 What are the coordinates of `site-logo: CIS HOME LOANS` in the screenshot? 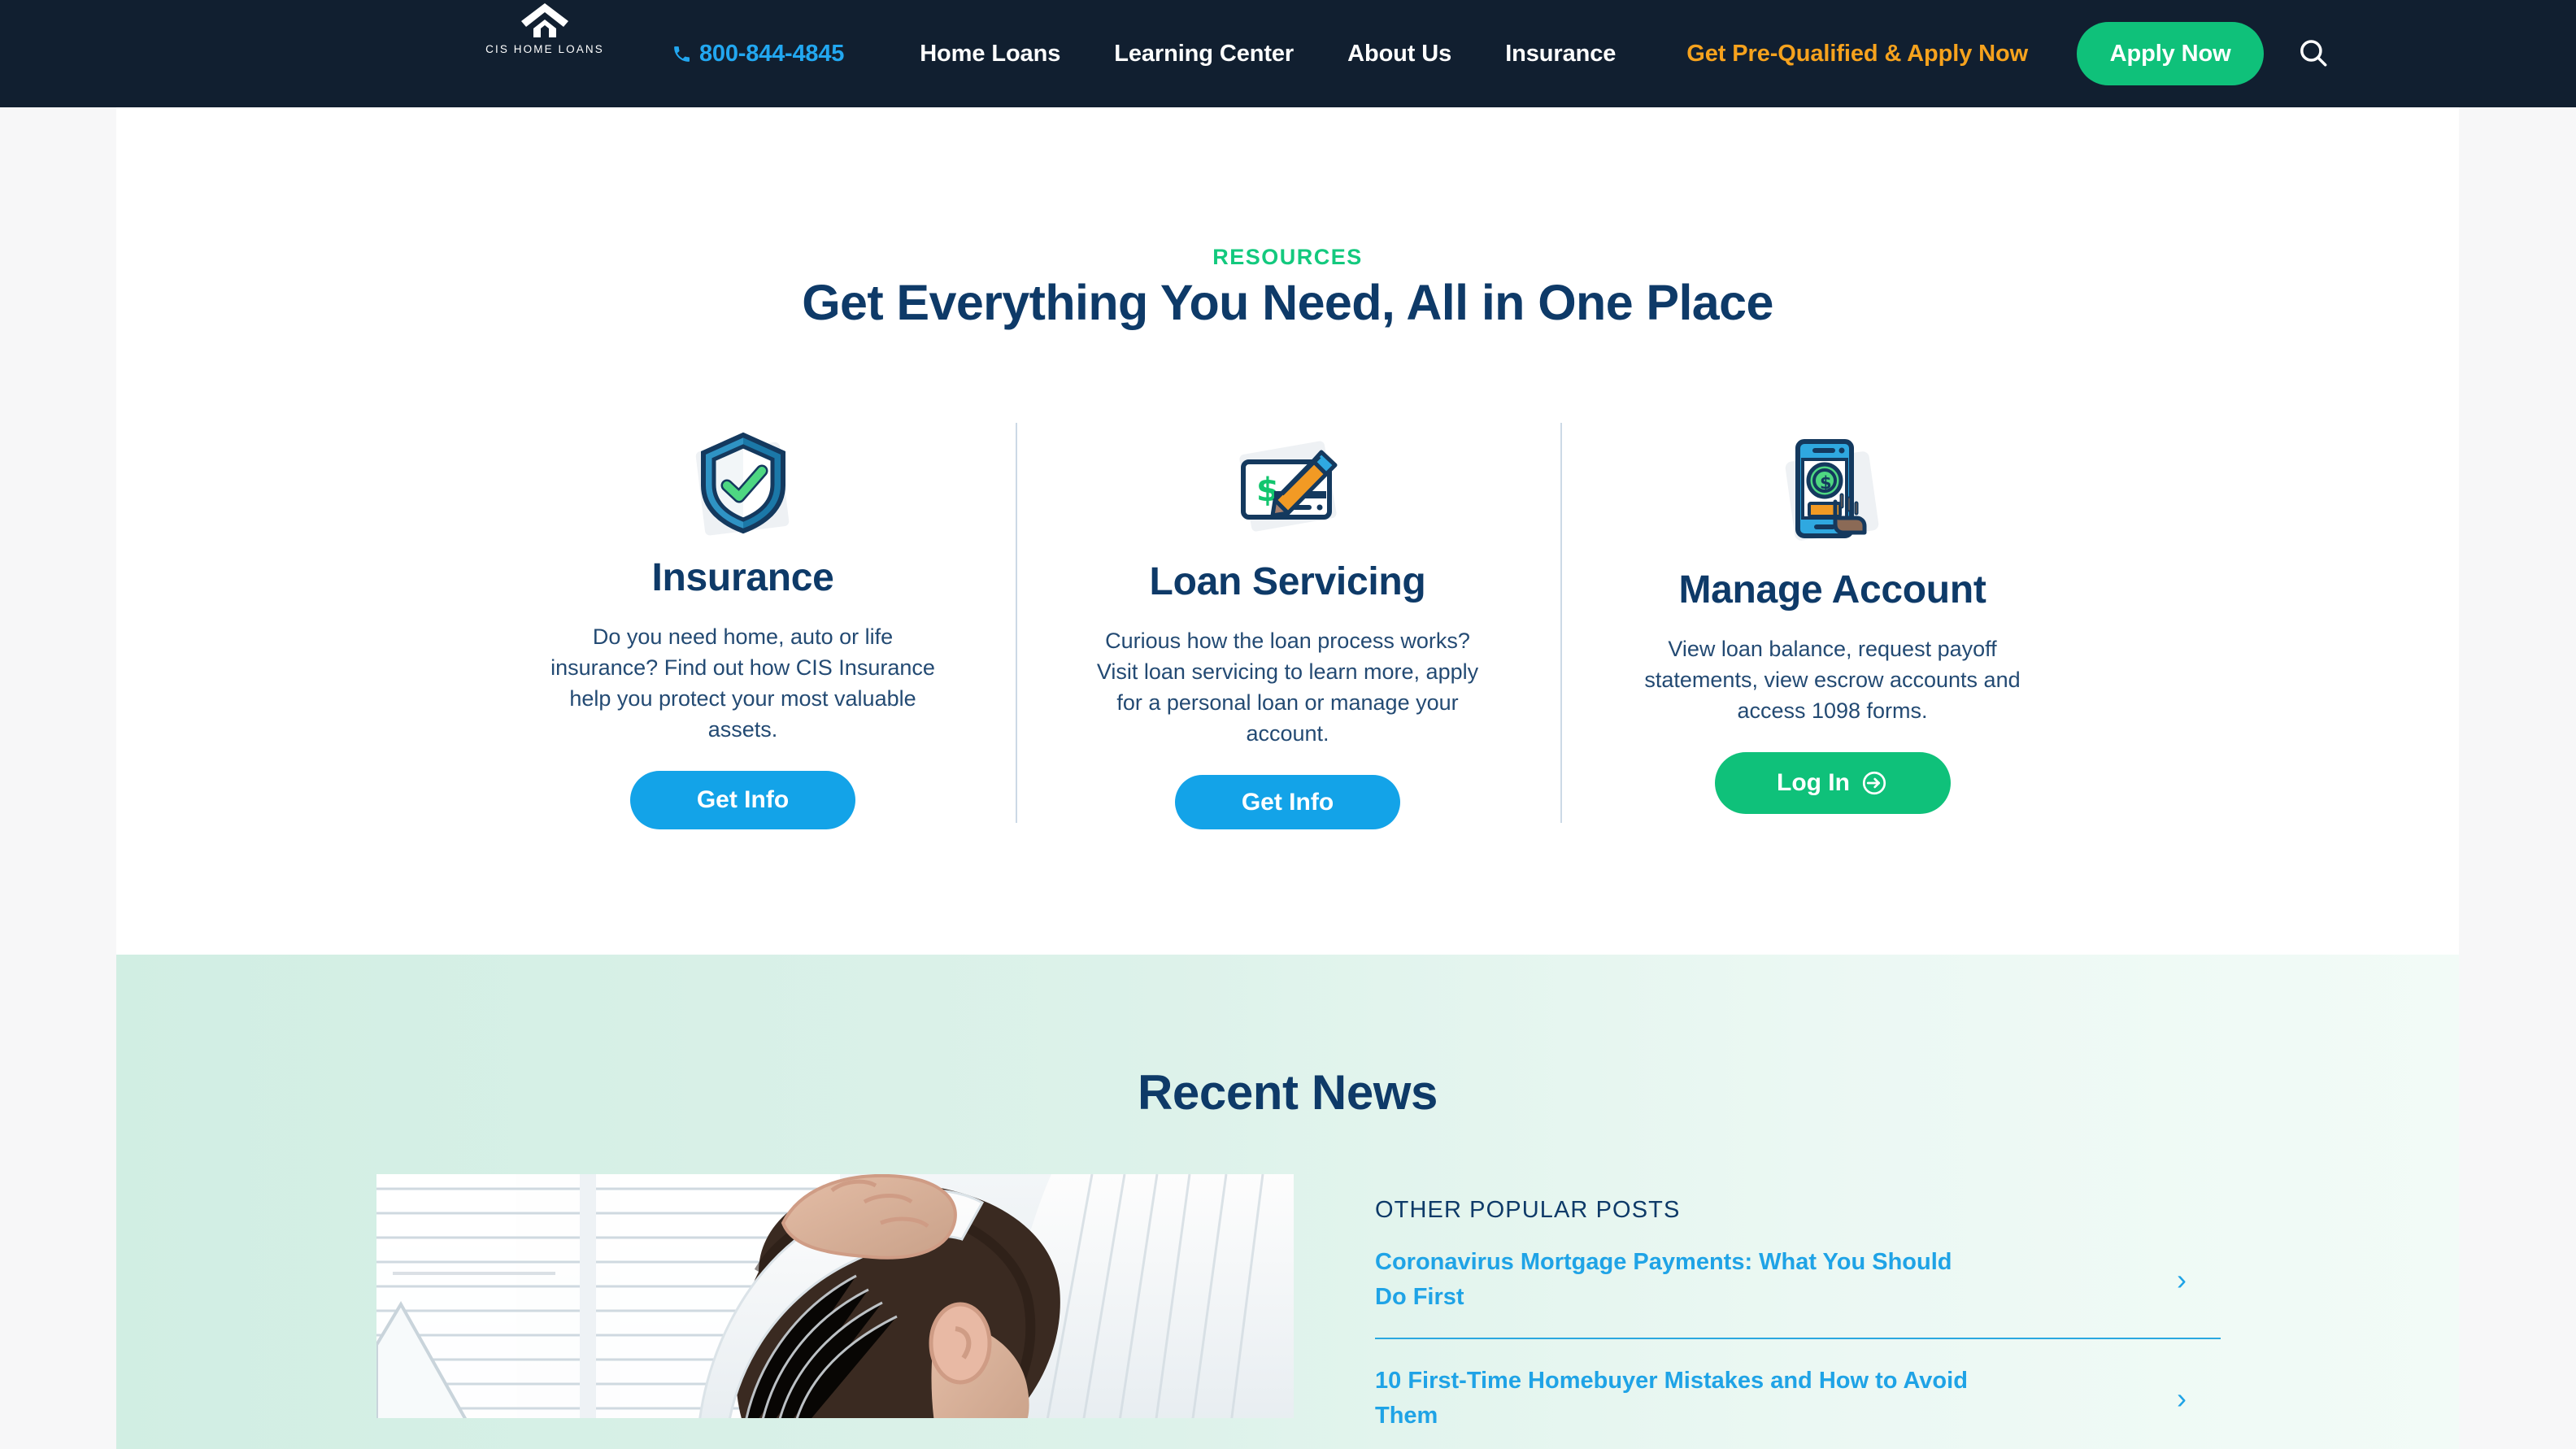 It's located at (545, 29).